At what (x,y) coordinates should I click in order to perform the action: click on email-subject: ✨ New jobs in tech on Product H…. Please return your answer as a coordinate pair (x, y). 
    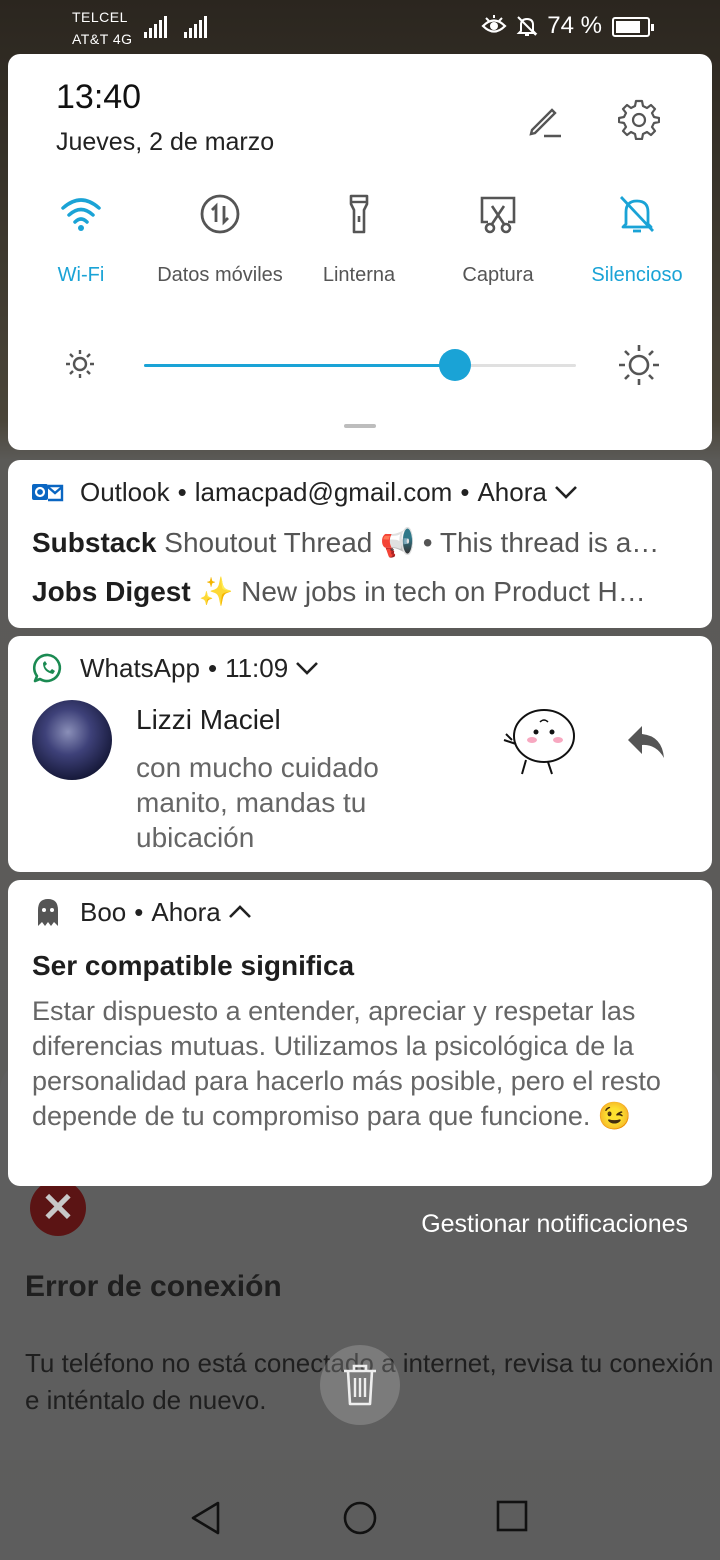
    Looking at the image, I should click on (422, 591).